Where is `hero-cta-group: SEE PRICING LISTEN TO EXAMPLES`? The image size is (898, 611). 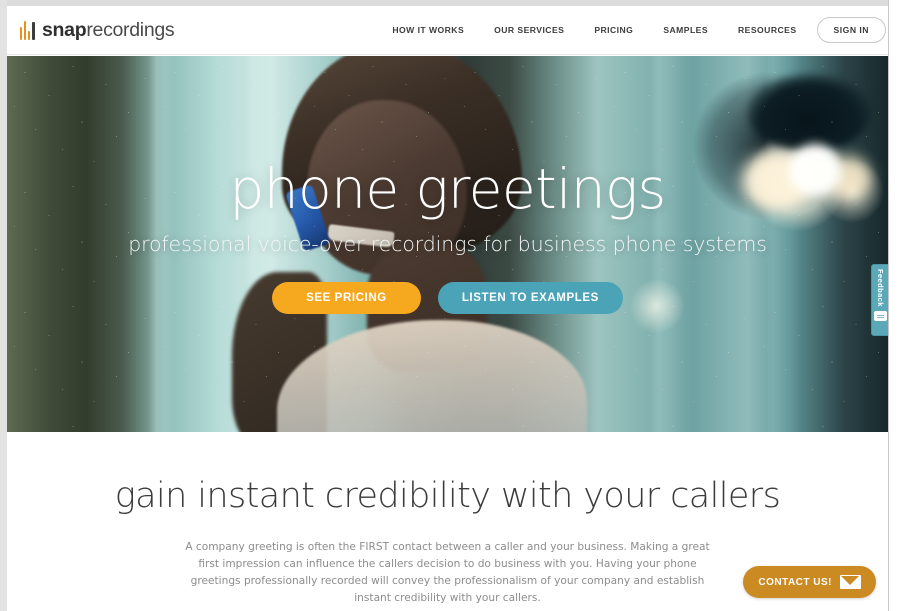 hero-cta-group: SEE PRICING LISTEN TO EXAMPLES is located at coordinates (447, 298).